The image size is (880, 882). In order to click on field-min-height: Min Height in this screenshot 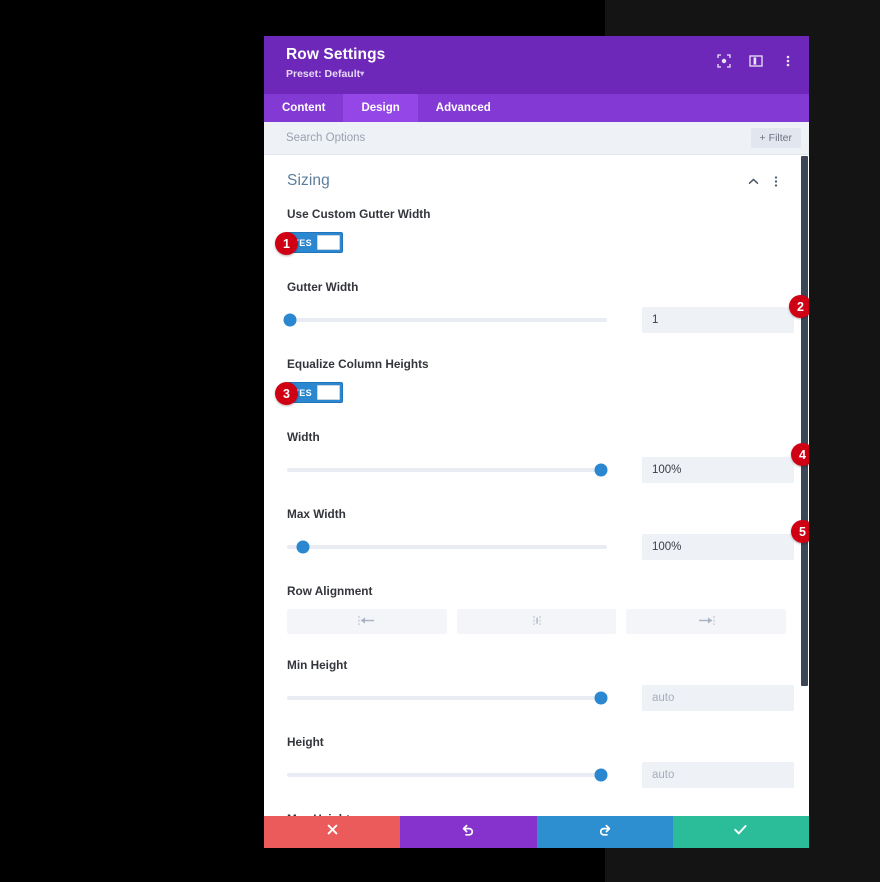, I will do `click(540, 696)`.